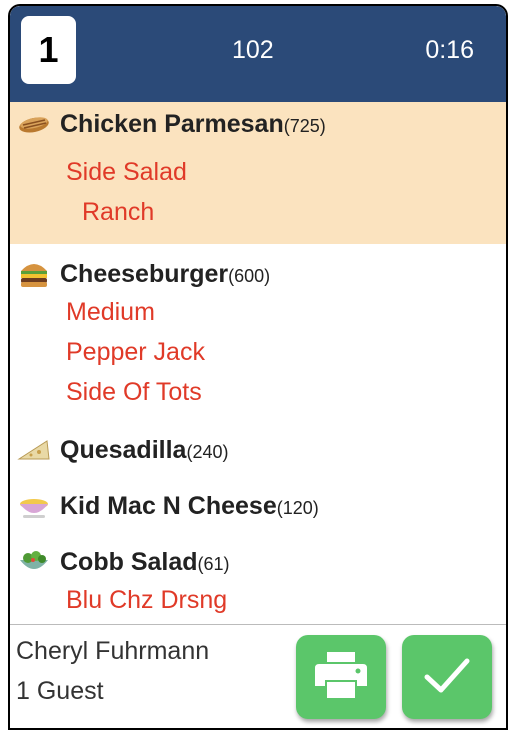 Image resolution: width=516 pixels, height=738 pixels. What do you see at coordinates (213, 563) in the screenshot?
I see `item-count: (61)` at bounding box center [213, 563].